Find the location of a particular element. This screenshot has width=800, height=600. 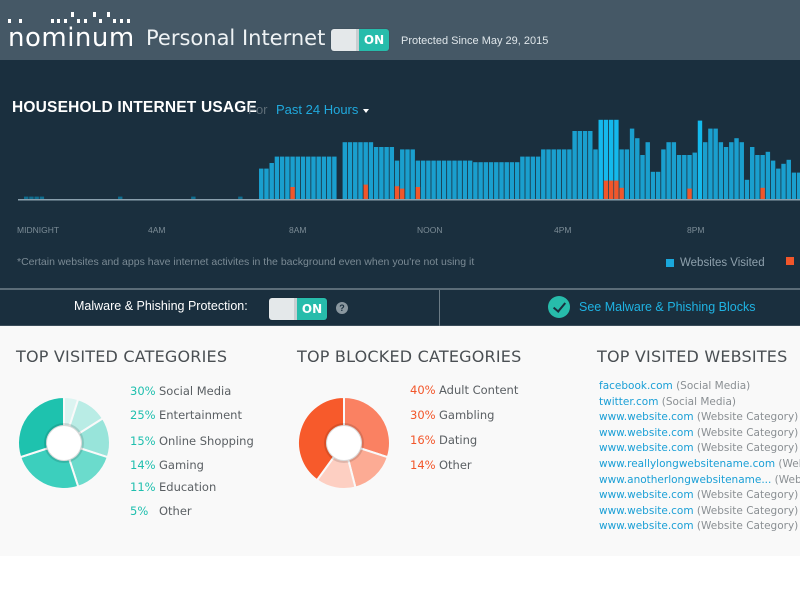

website-link: twitter.com is located at coordinates (628, 402).